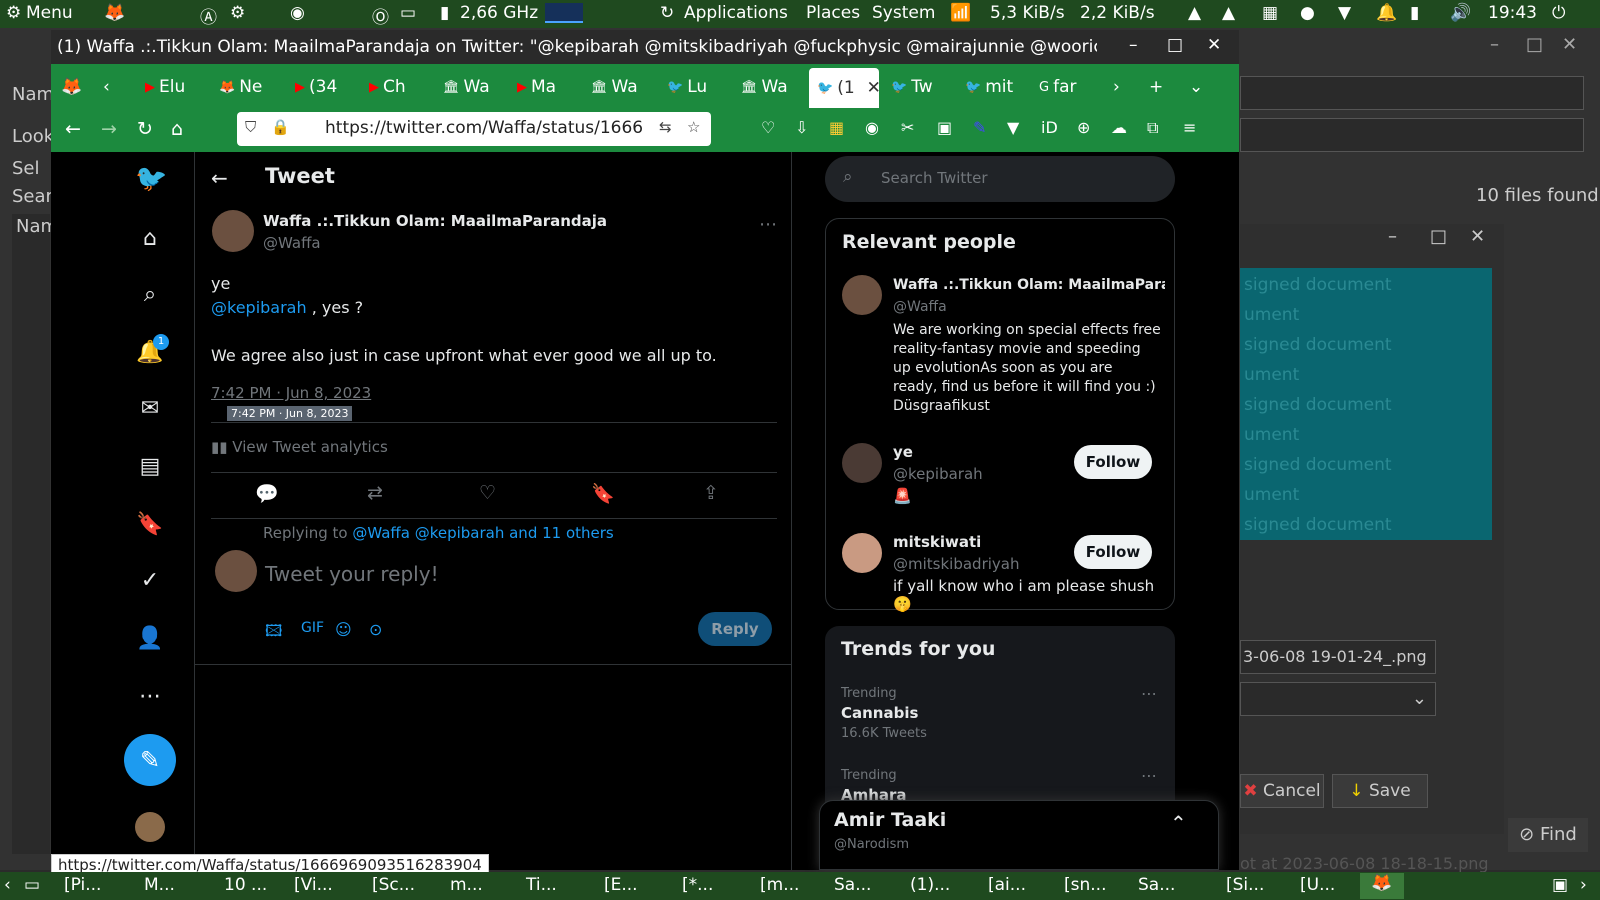  I want to click on bg-maximize-icon: □, so click(1534, 44).